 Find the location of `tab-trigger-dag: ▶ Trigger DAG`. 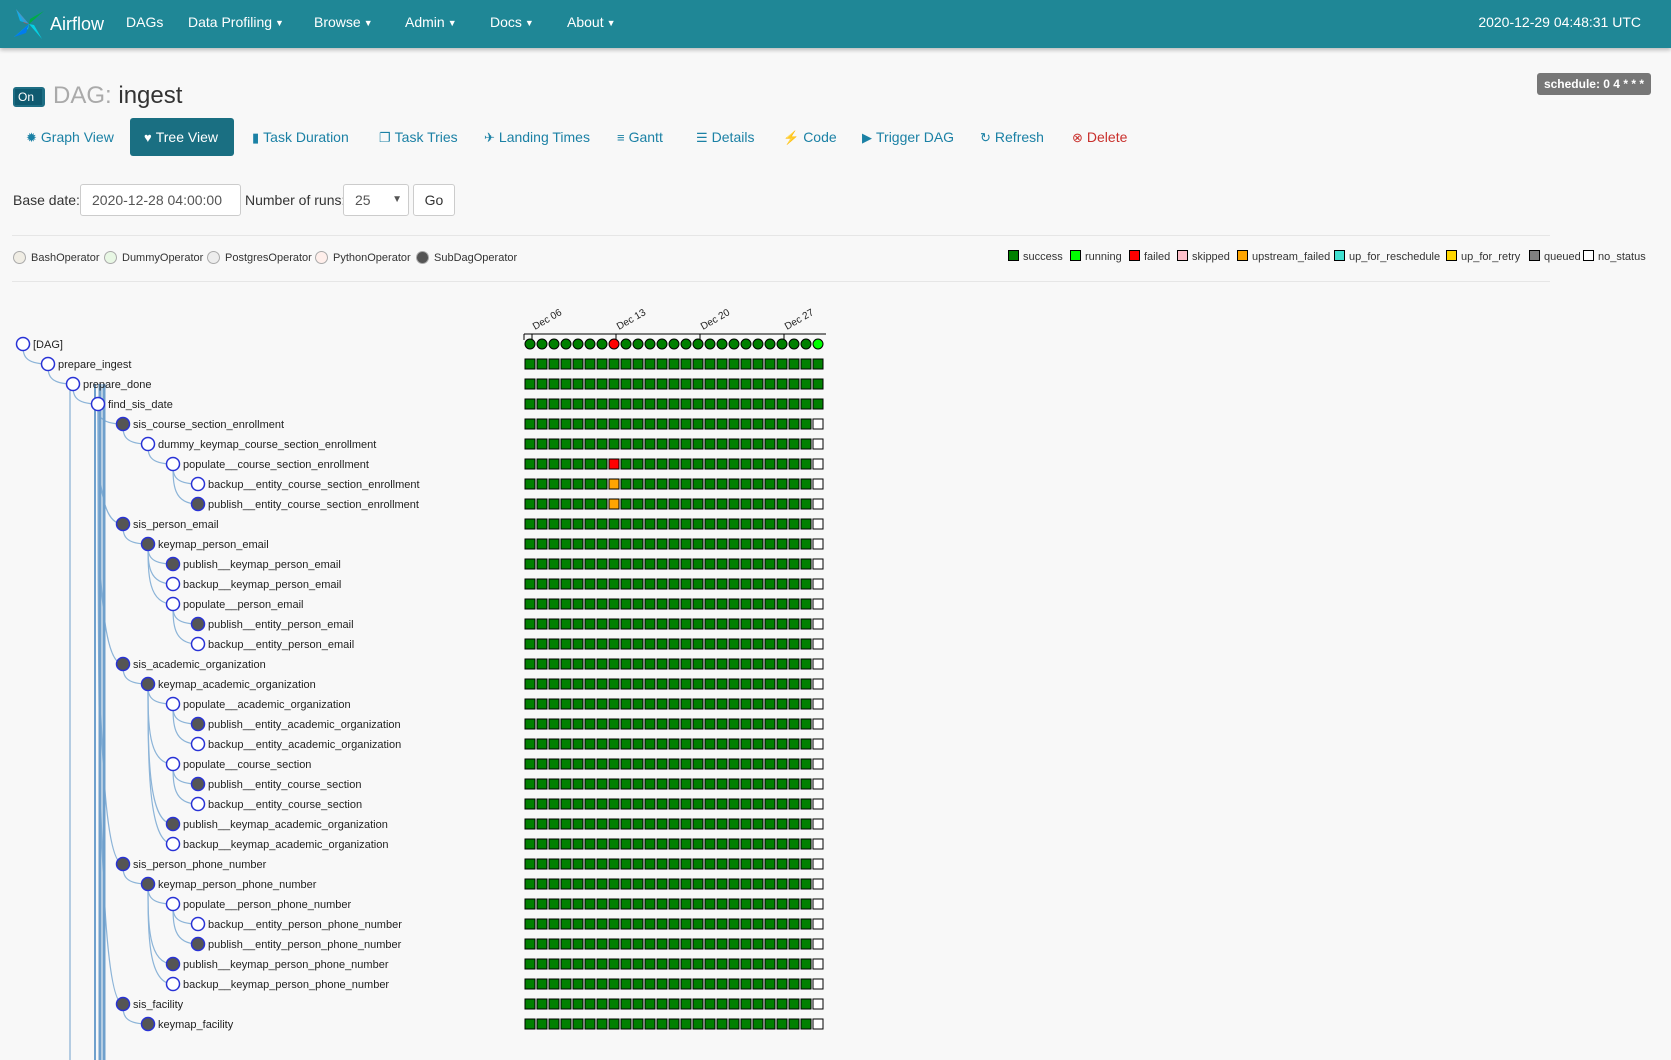

tab-trigger-dag: ▶ Trigger DAG is located at coordinates (908, 137).